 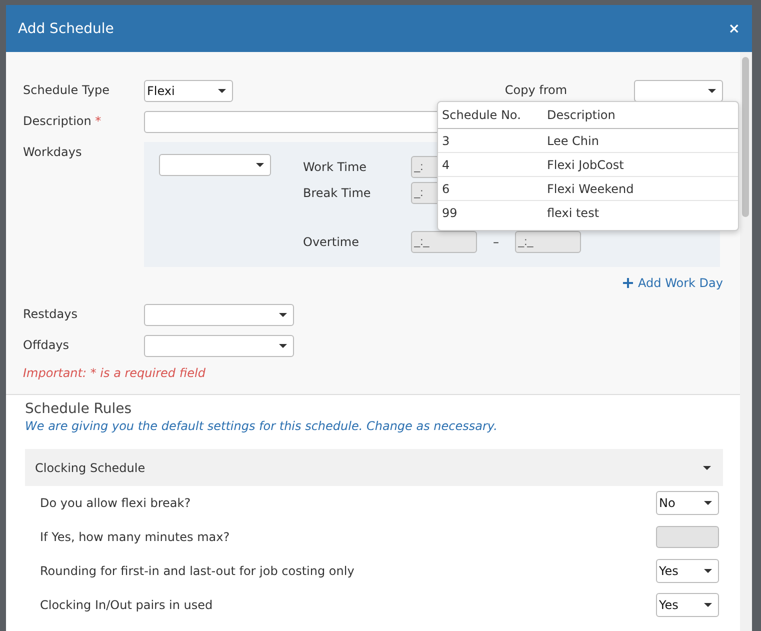 What do you see at coordinates (135, 537) in the screenshot?
I see `rule-label: If Yes, how many minutes max?` at bounding box center [135, 537].